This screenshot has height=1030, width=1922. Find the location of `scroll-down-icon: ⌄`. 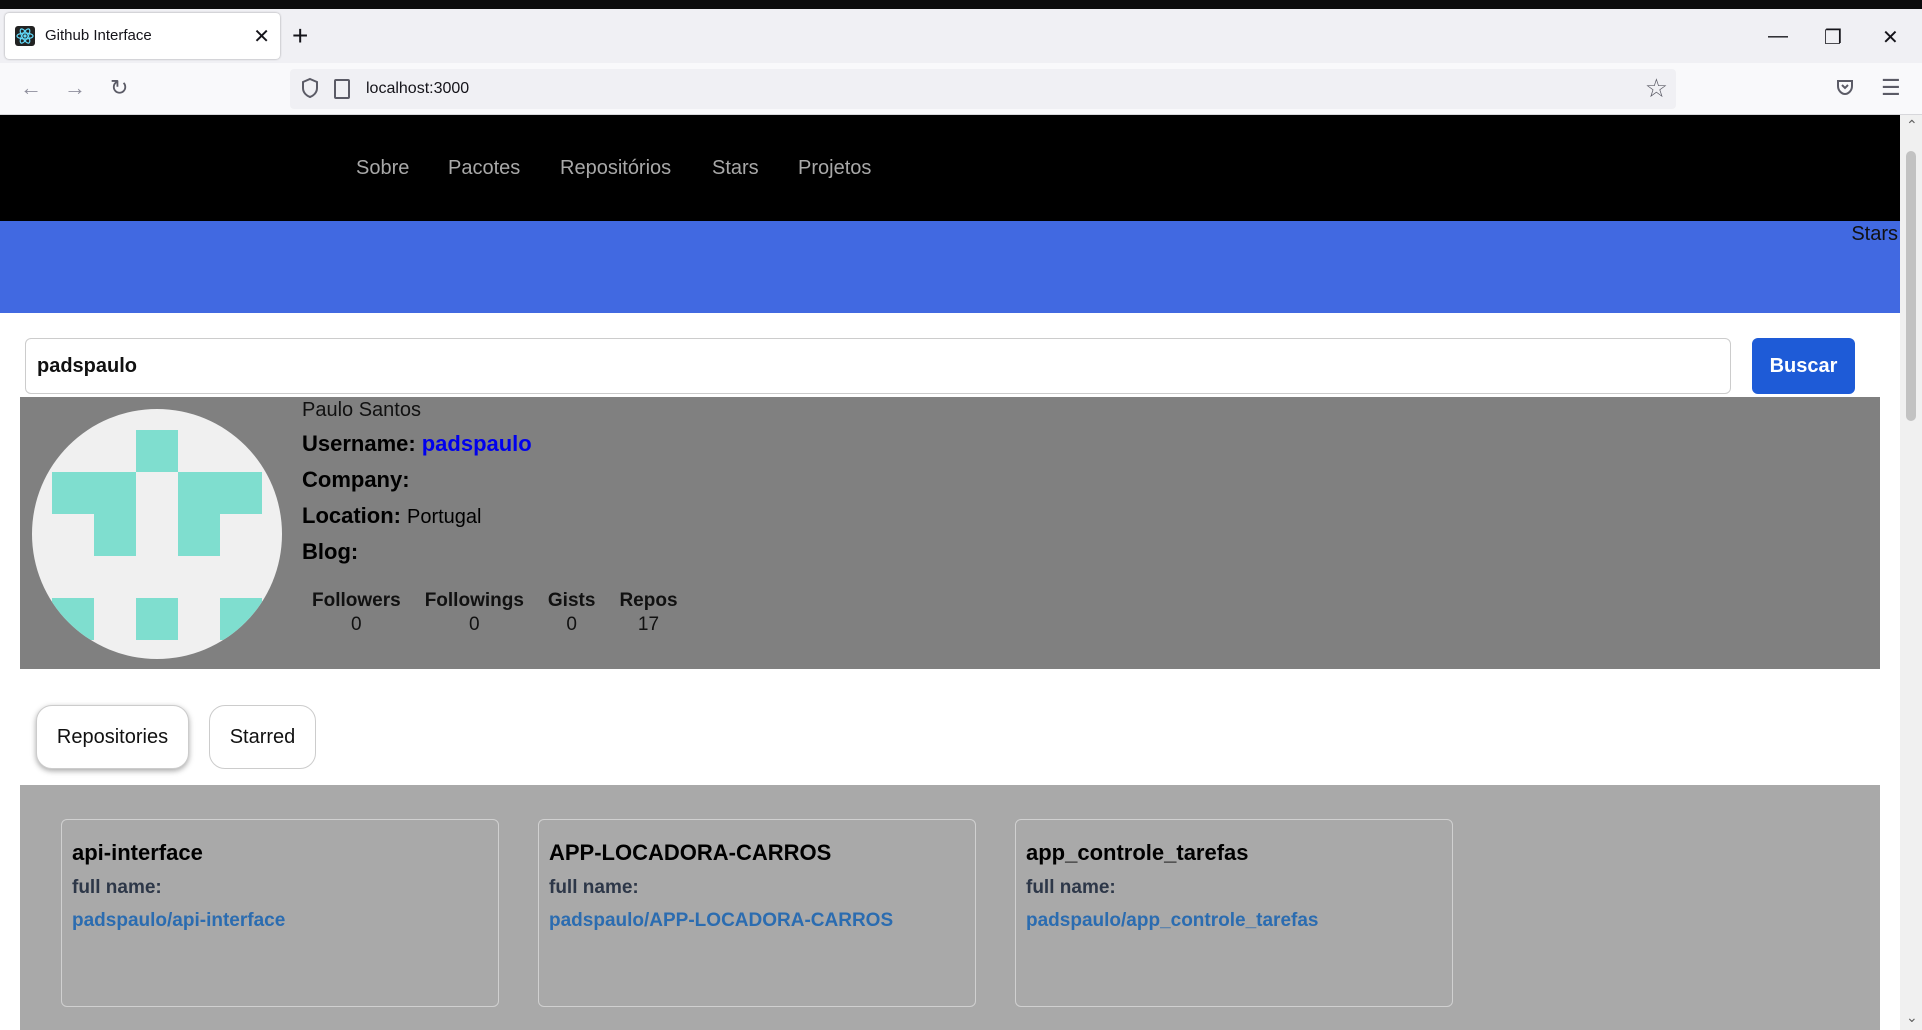

scroll-down-icon: ⌄ is located at coordinates (1912, 1017).